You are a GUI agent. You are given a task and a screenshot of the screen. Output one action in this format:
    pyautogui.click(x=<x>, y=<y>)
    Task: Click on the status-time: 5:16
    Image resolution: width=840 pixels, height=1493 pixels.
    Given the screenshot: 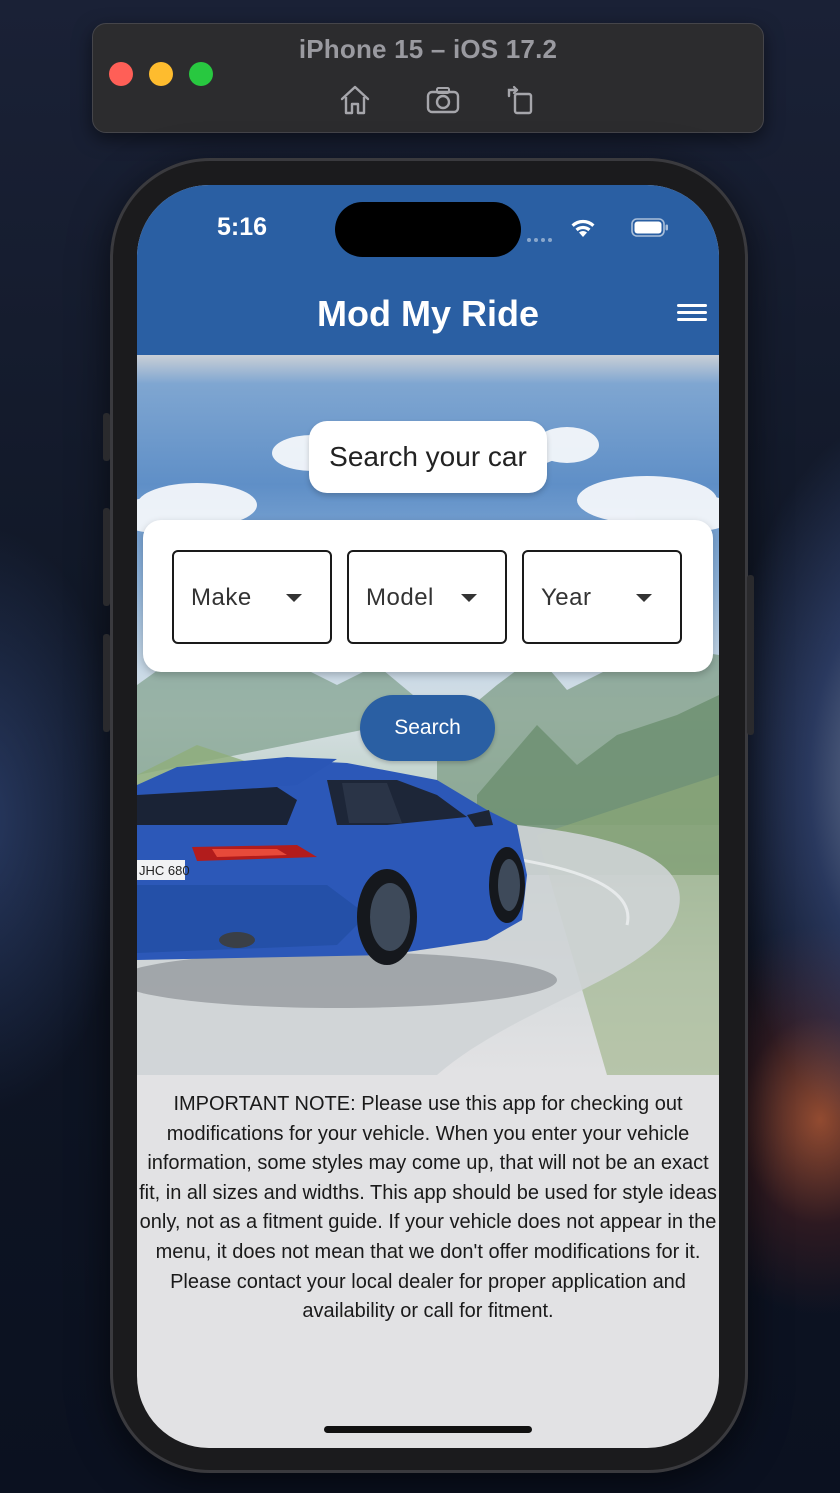 What is the action you would take?
    pyautogui.click(x=242, y=227)
    